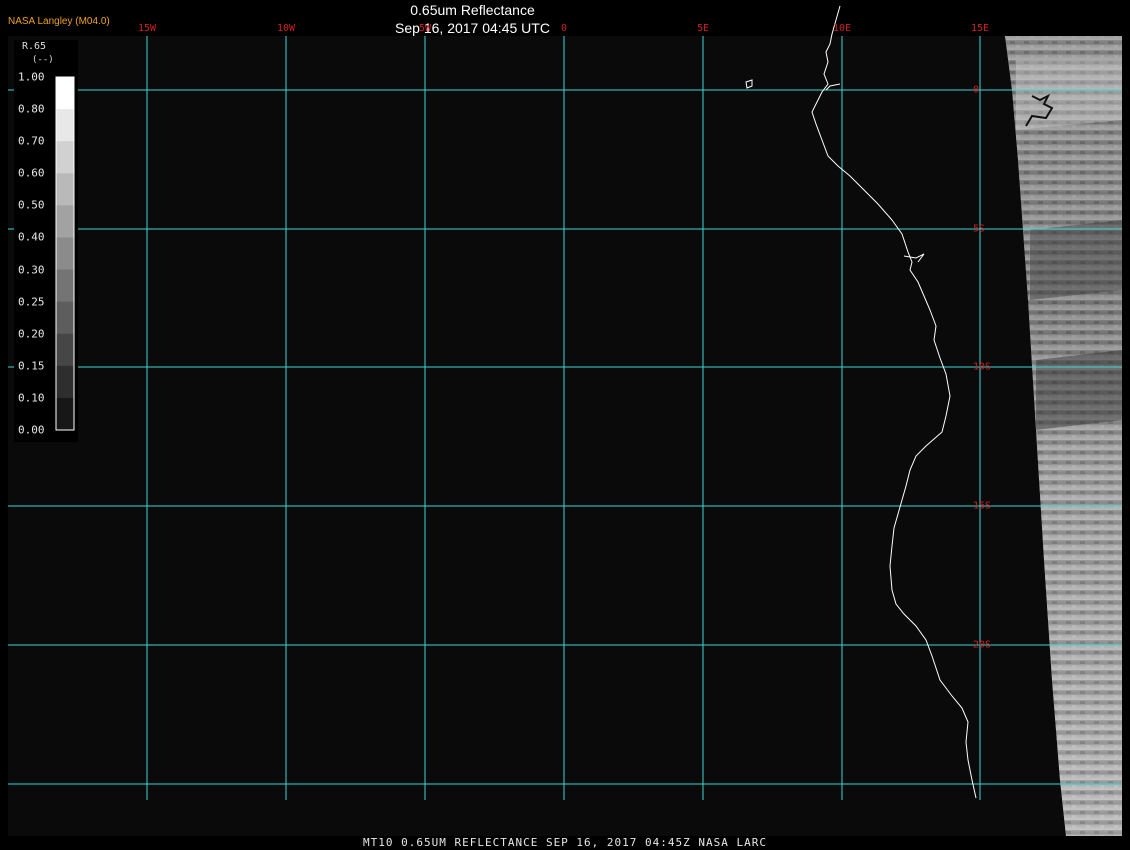 Image resolution: width=1130 pixels, height=850 pixels. What do you see at coordinates (980, 28) in the screenshot?
I see `longitude-label: 15E` at bounding box center [980, 28].